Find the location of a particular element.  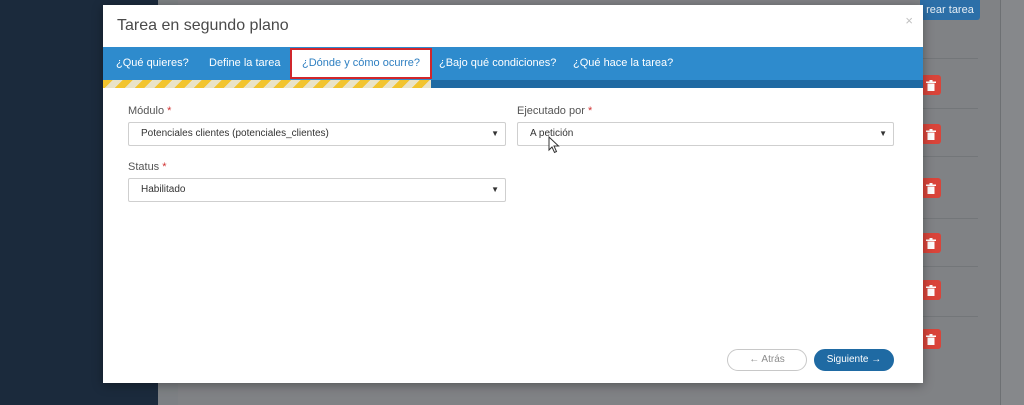

status-label-text: Status is located at coordinates (144, 167).